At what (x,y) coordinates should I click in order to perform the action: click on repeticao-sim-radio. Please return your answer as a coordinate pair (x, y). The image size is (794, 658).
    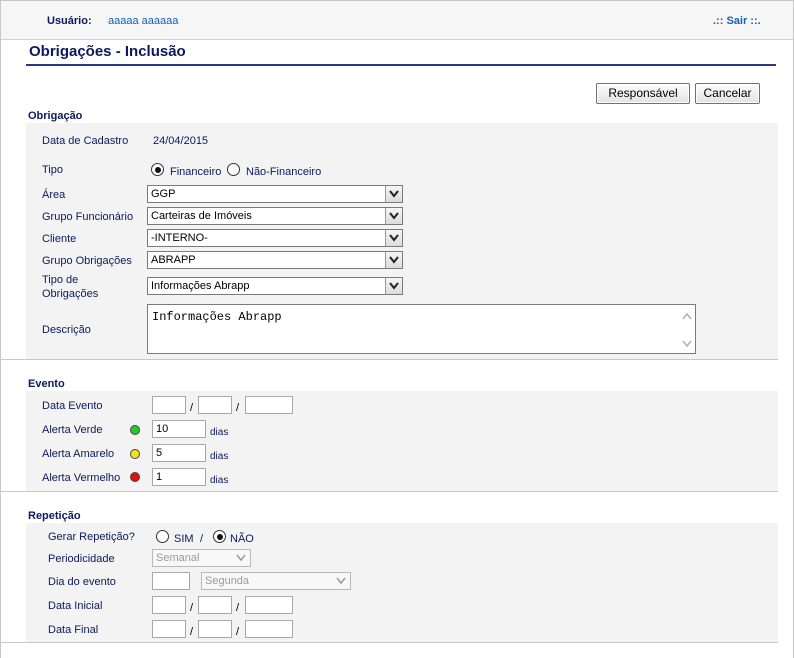
    Looking at the image, I should click on (162, 536).